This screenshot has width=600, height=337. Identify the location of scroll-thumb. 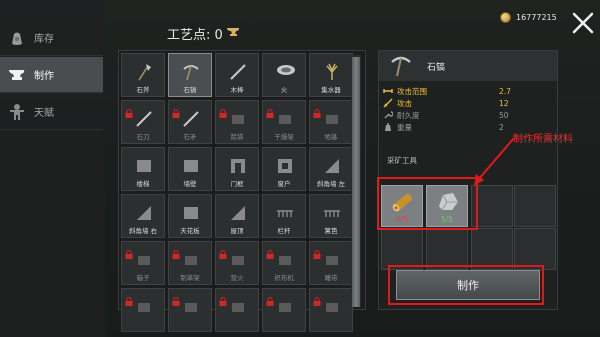
(356, 182).